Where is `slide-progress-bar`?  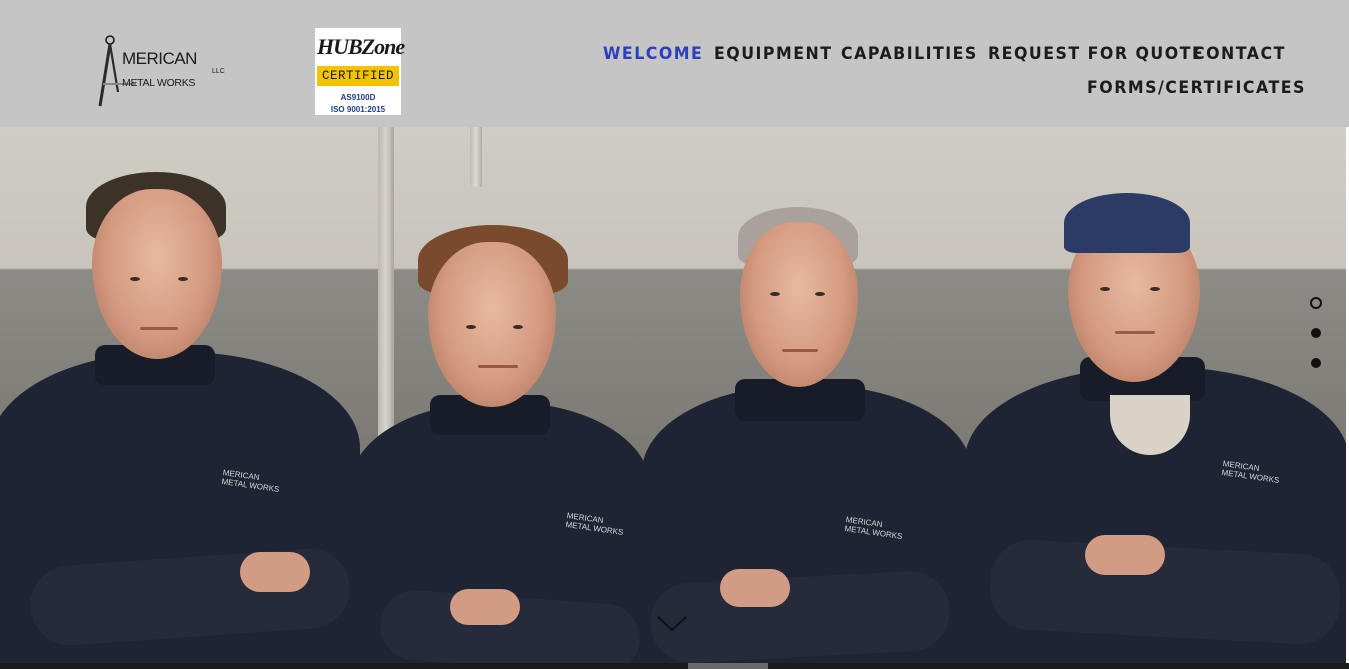 slide-progress-bar is located at coordinates (674, 666).